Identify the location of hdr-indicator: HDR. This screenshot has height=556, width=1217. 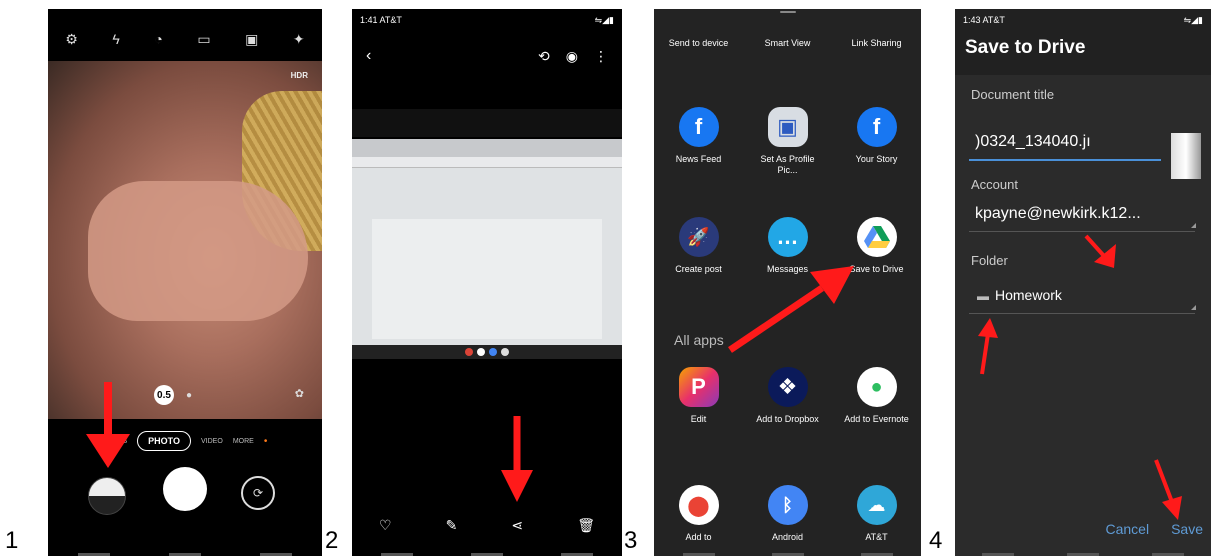
(299, 75).